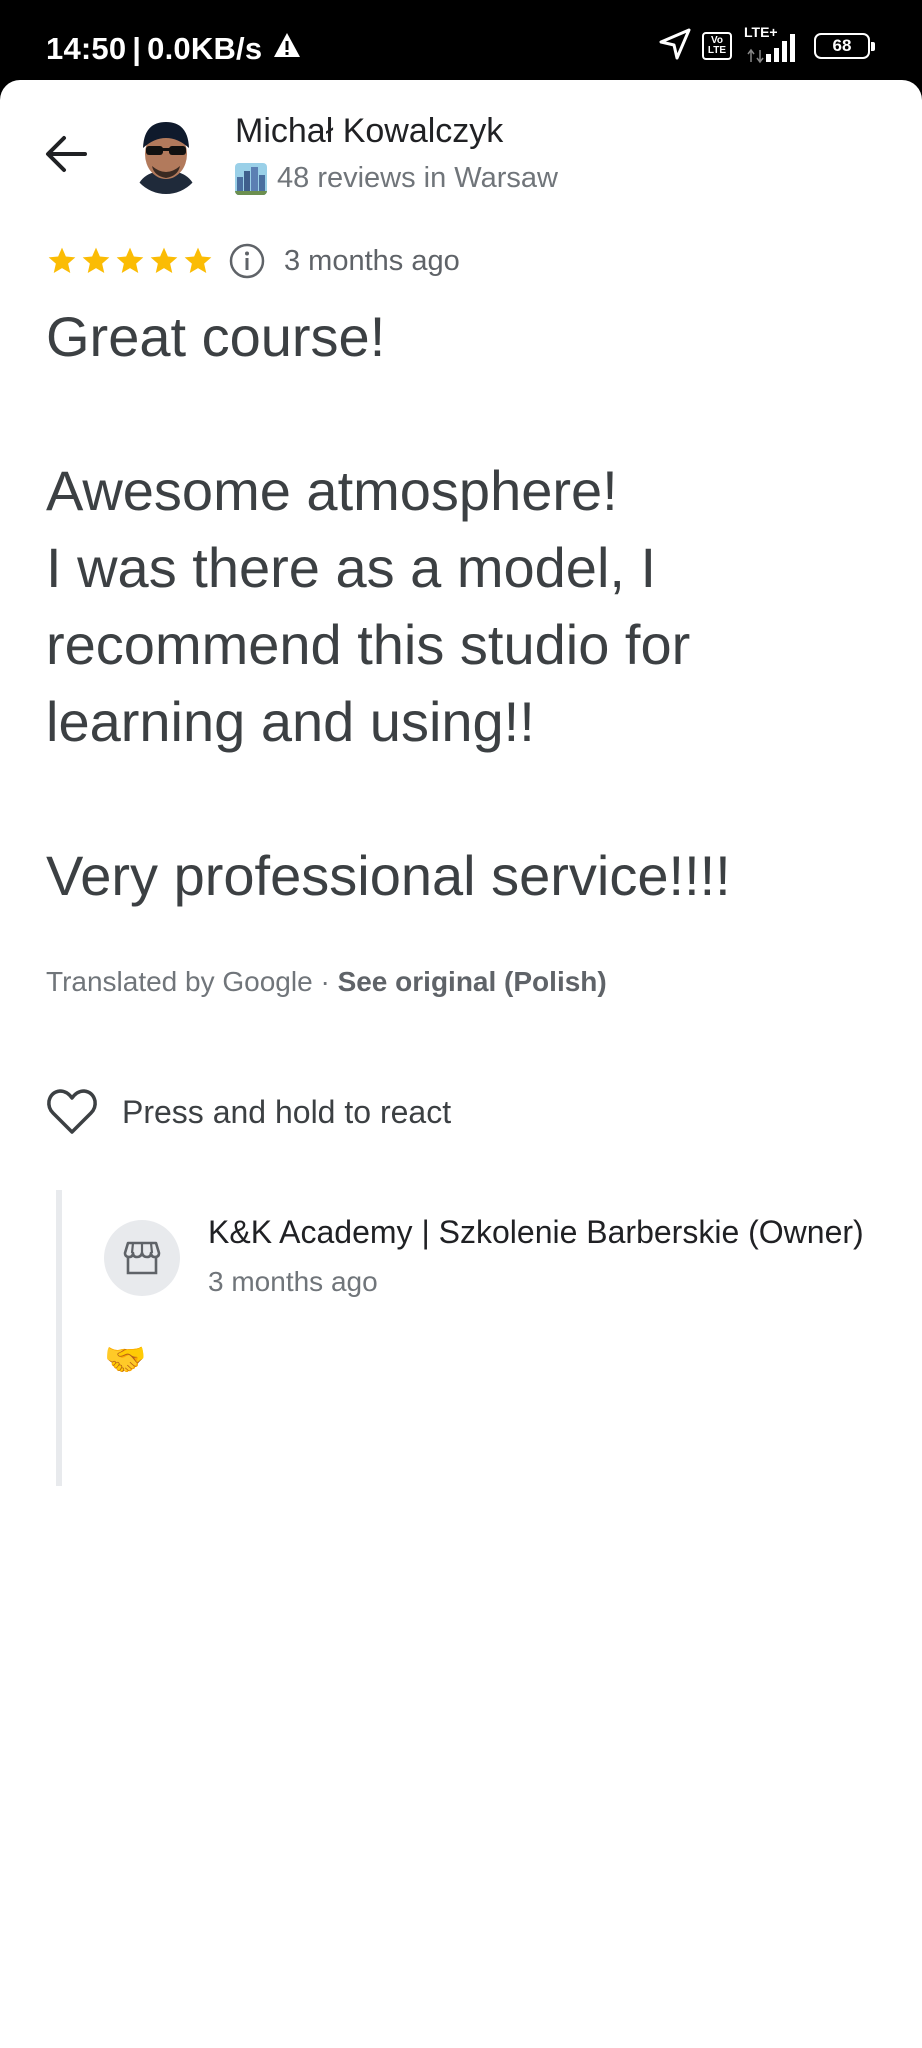 This screenshot has height=2048, width=922. I want to click on status-bar: 14:50 | 0.0KB/s Vo LTE LTE+ 68, so click(461, 40).